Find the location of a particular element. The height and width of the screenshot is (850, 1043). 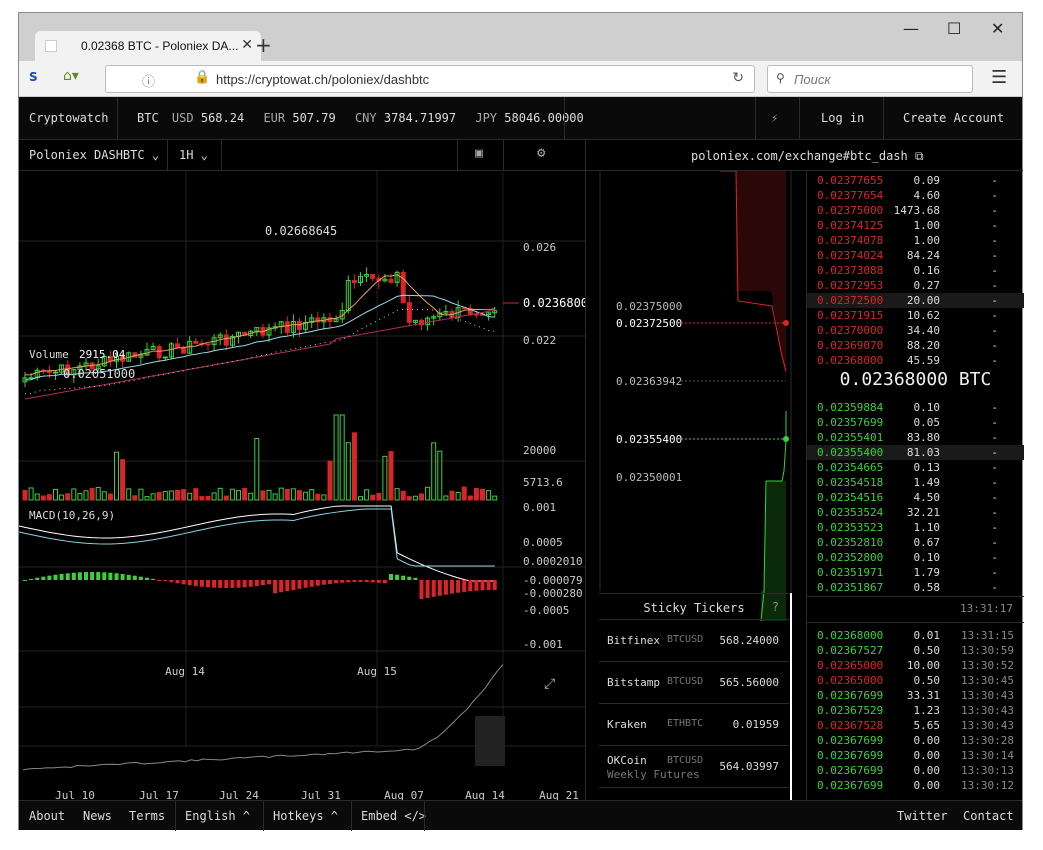

ask-row: 0.02370000 34.40- is located at coordinates (915, 330).